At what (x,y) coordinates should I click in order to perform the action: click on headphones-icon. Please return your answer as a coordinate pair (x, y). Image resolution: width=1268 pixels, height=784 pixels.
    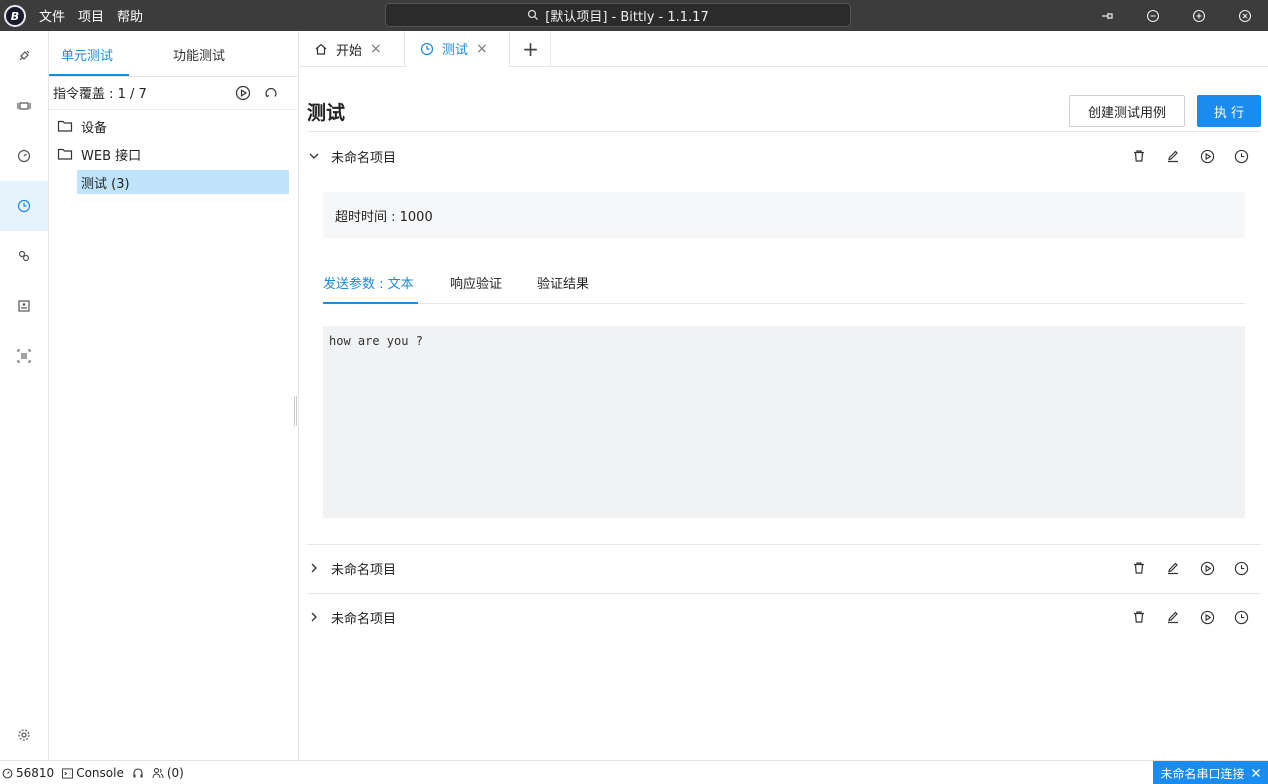
    Looking at the image, I should click on (138, 773).